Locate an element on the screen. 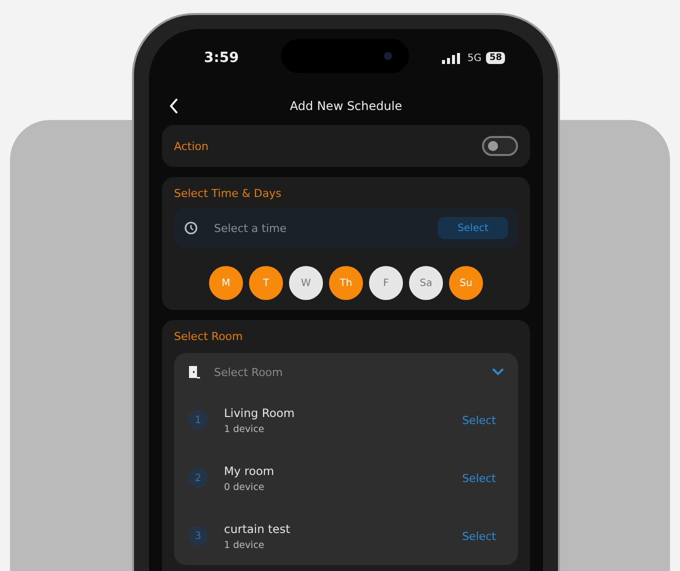 The height and width of the screenshot is (571, 680). action-toggle is located at coordinates (500, 146).